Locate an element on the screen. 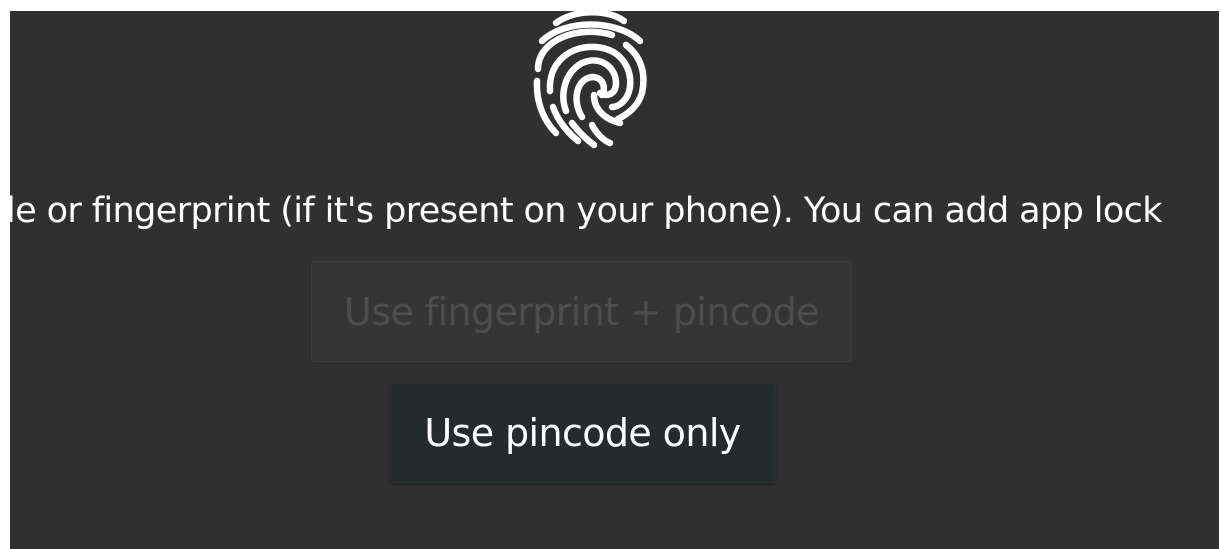 The width and height of the screenshot is (1223, 549). use-pincode-only-button: Use pincode only is located at coordinates (582, 433).